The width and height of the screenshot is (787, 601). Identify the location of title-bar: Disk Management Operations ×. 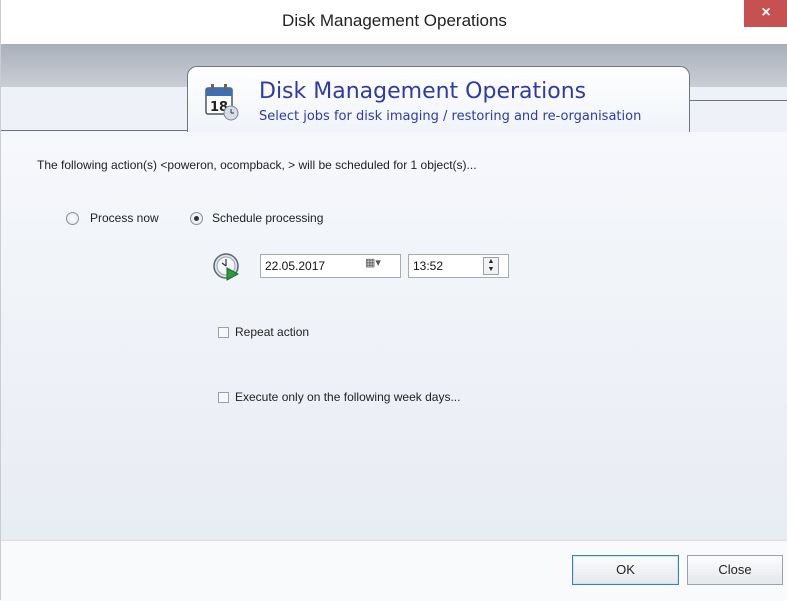
(394, 22).